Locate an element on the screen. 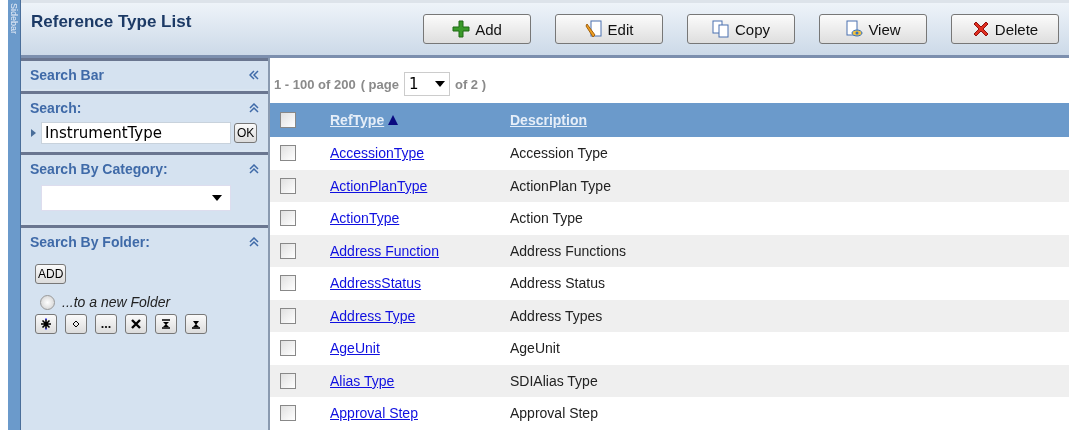 This screenshot has height=430, width=1069. view-button: View is located at coordinates (873, 29).